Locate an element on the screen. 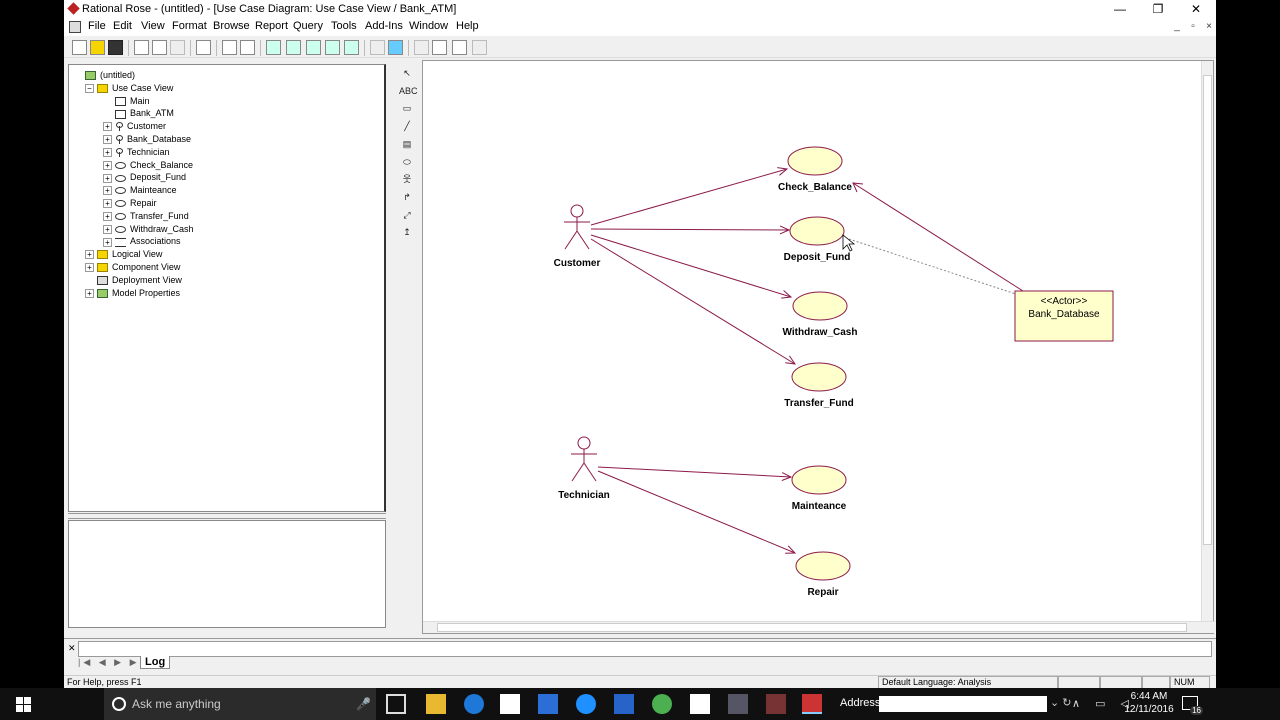 The width and height of the screenshot is (1280, 720). note-tool-icon: ▭ is located at coordinates (407, 108).